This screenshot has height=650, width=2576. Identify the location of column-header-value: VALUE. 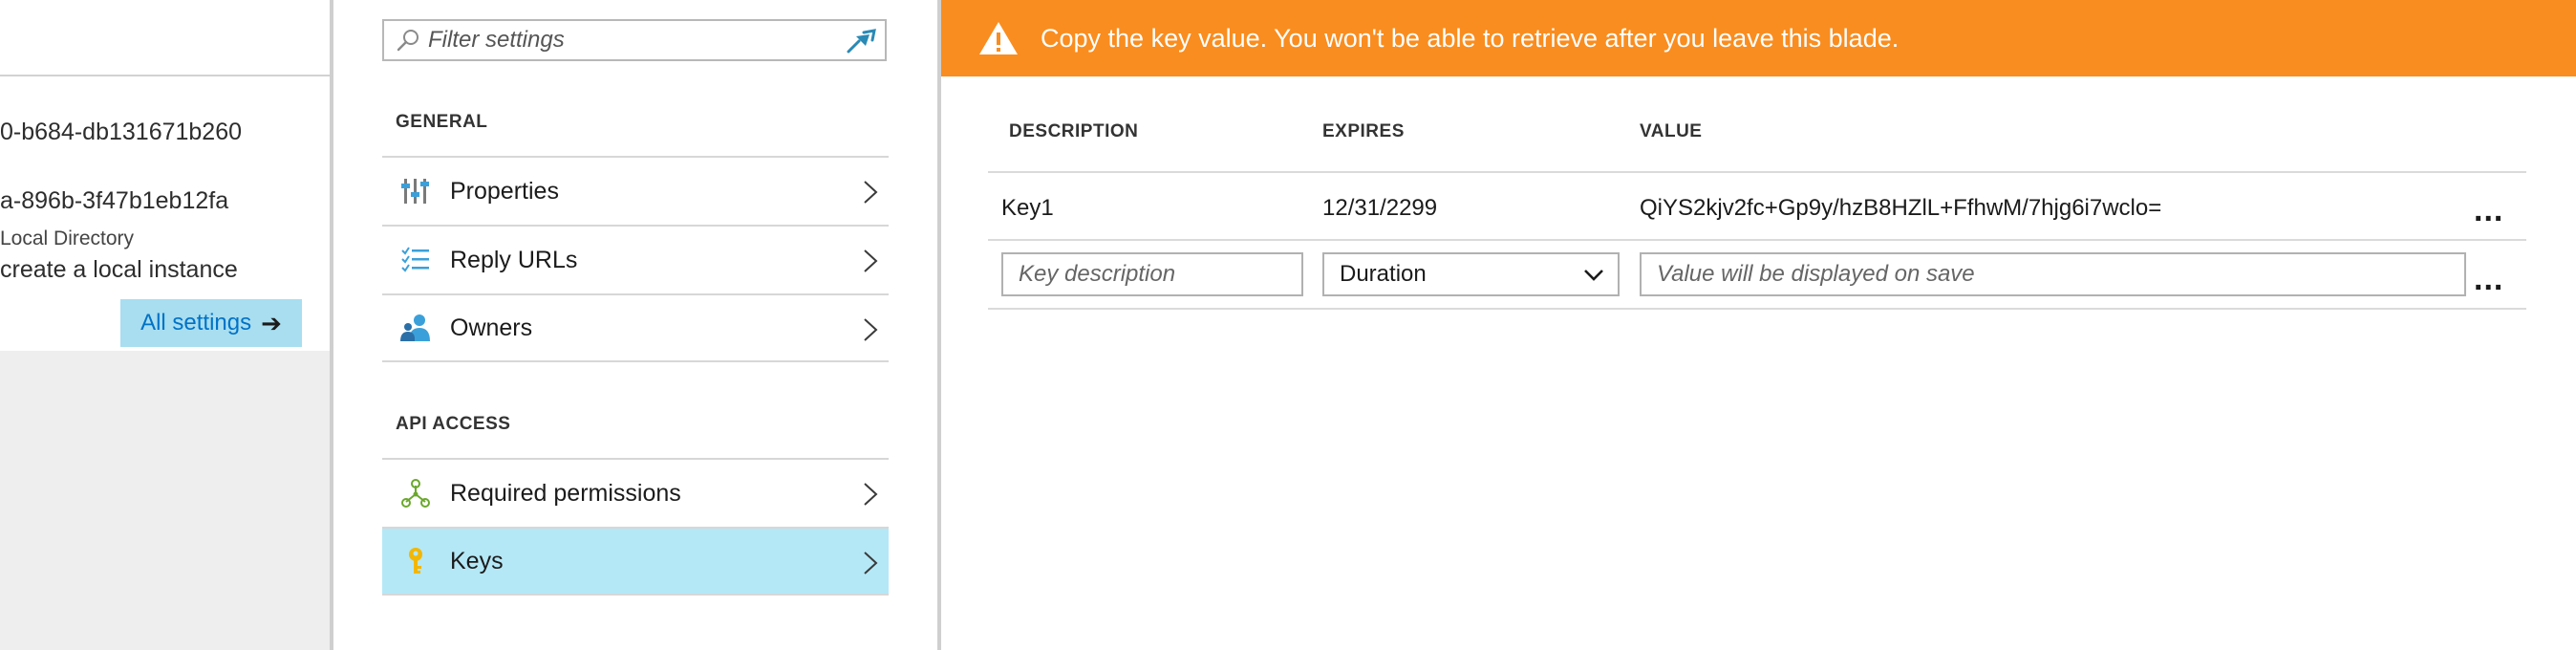
(1671, 131).